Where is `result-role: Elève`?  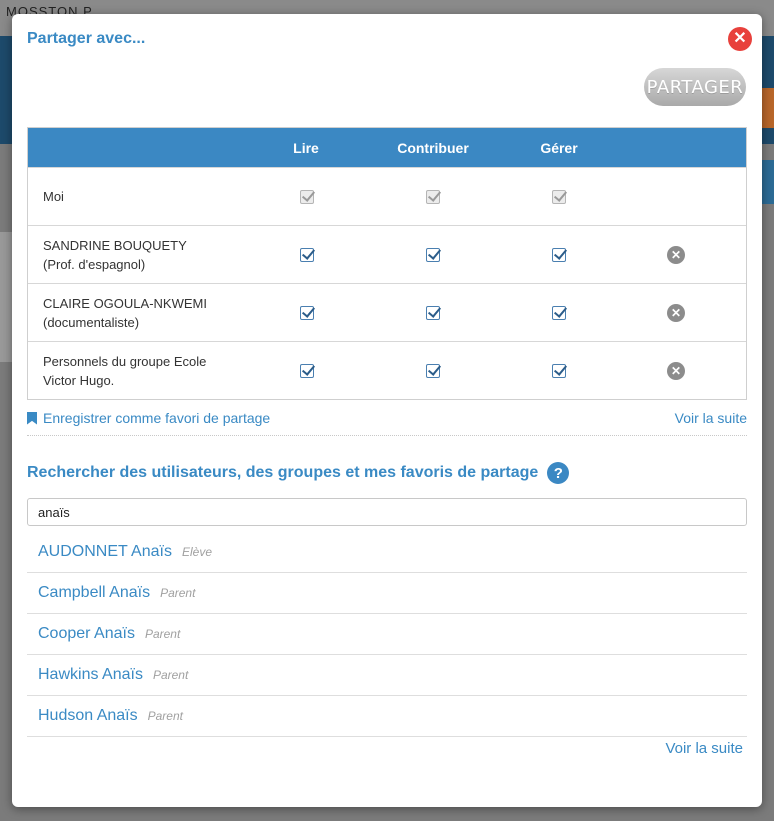
result-role: Elève is located at coordinates (196, 552).